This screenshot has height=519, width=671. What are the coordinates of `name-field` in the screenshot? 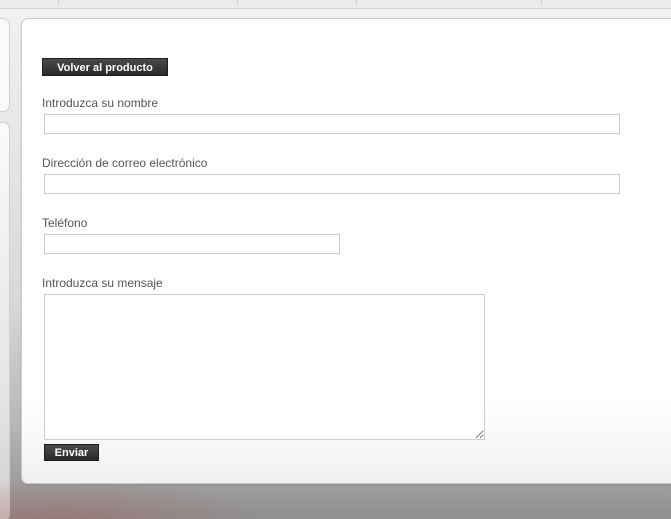 It's located at (332, 124).